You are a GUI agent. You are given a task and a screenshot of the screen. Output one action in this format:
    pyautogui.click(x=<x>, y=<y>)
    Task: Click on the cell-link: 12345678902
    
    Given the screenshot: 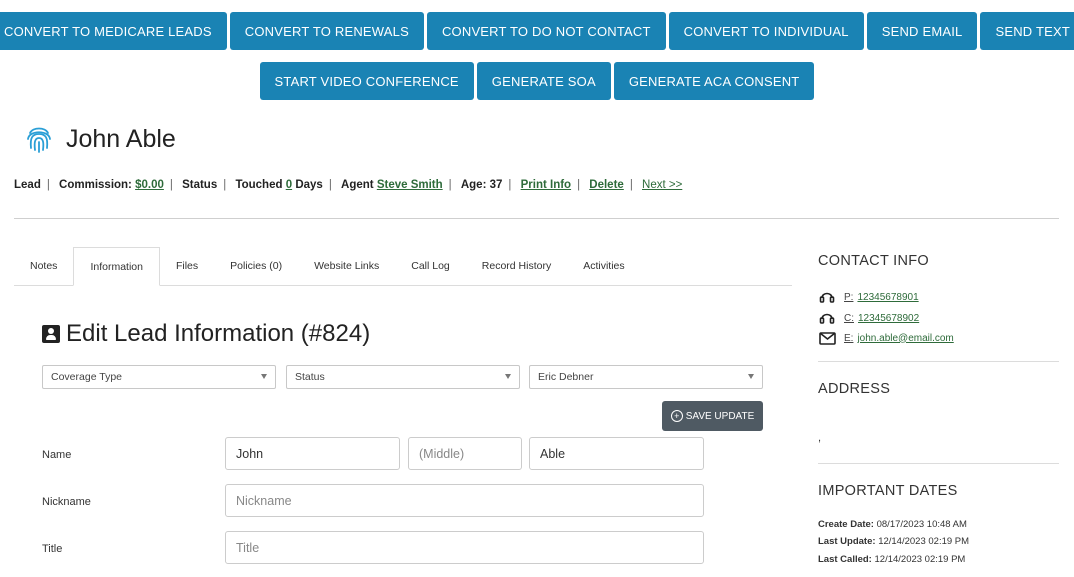 What is the action you would take?
    pyautogui.click(x=888, y=318)
    